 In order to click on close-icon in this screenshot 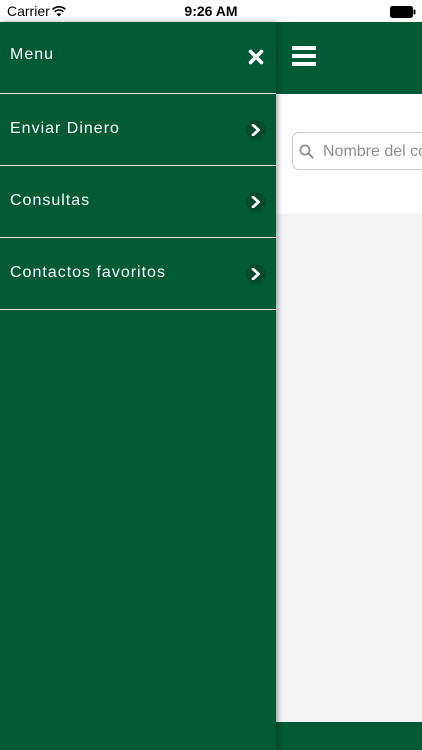, I will do `click(256, 57)`.